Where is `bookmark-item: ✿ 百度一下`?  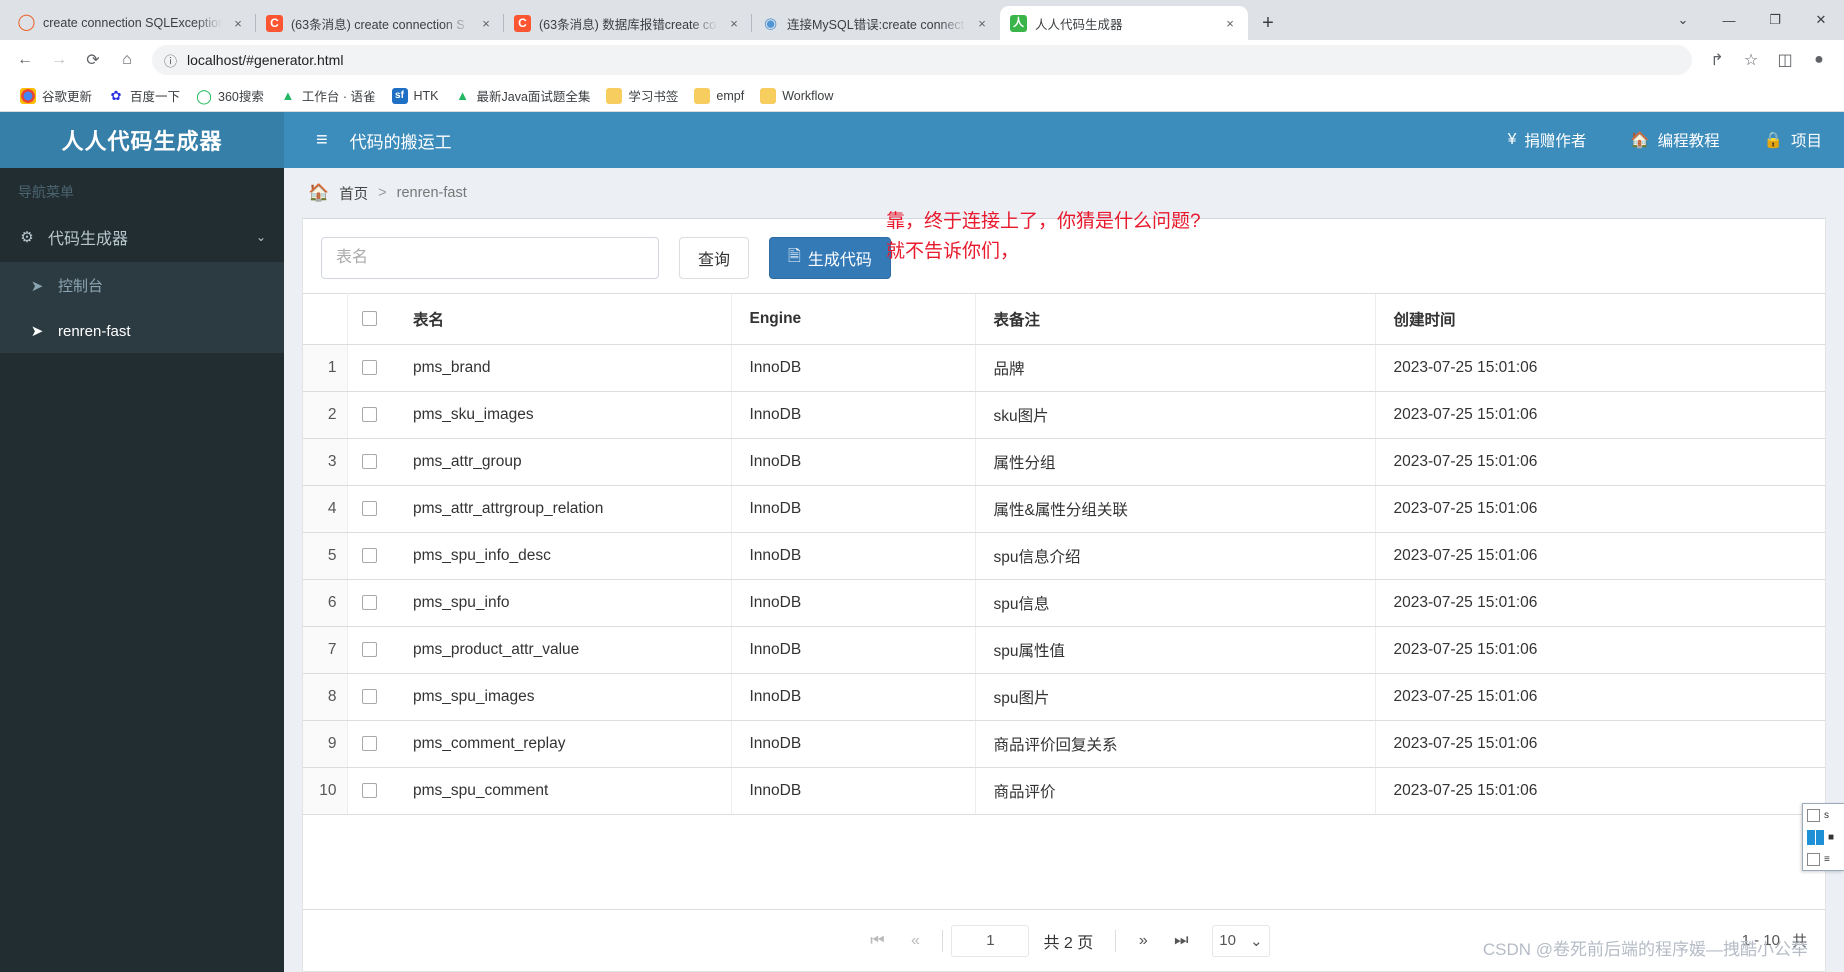 bookmark-item: ✿ 百度一下 is located at coordinates (144, 95).